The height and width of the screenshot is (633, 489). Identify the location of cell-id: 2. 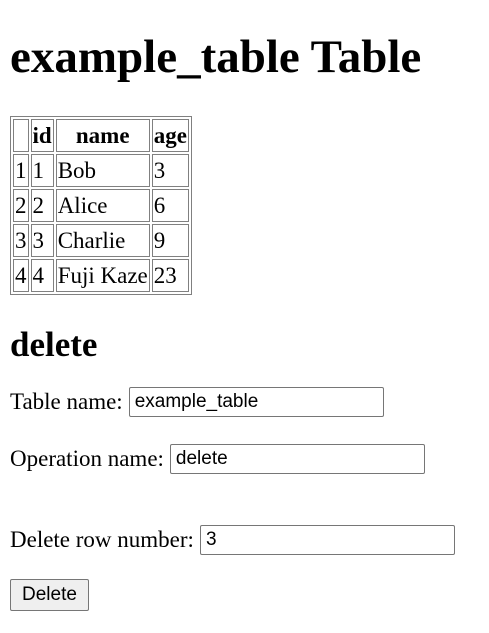
(42, 205).